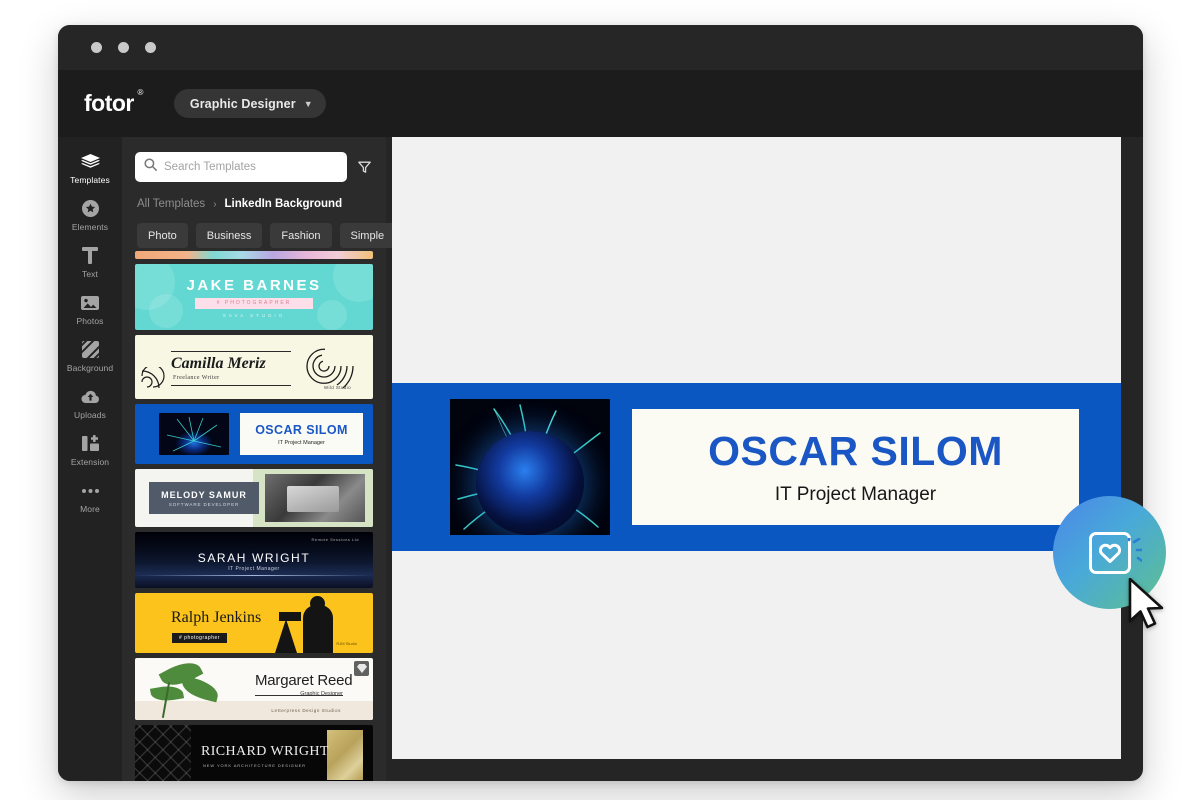 This screenshot has height=800, width=1200. What do you see at coordinates (283, 204) in the screenshot?
I see `breadcrumb-current: LinkedIn Background` at bounding box center [283, 204].